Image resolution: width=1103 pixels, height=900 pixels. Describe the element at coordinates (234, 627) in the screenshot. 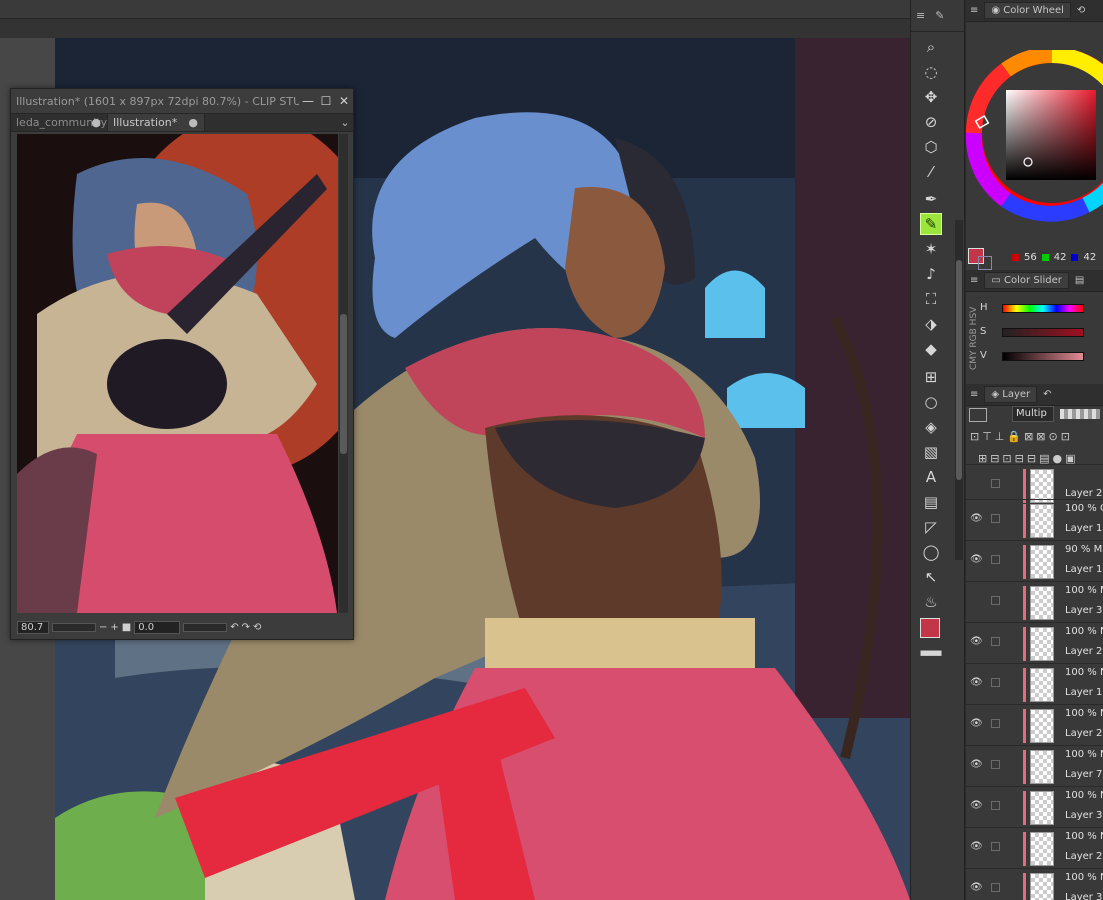

I see `rotate-left-icon: ↶` at that location.